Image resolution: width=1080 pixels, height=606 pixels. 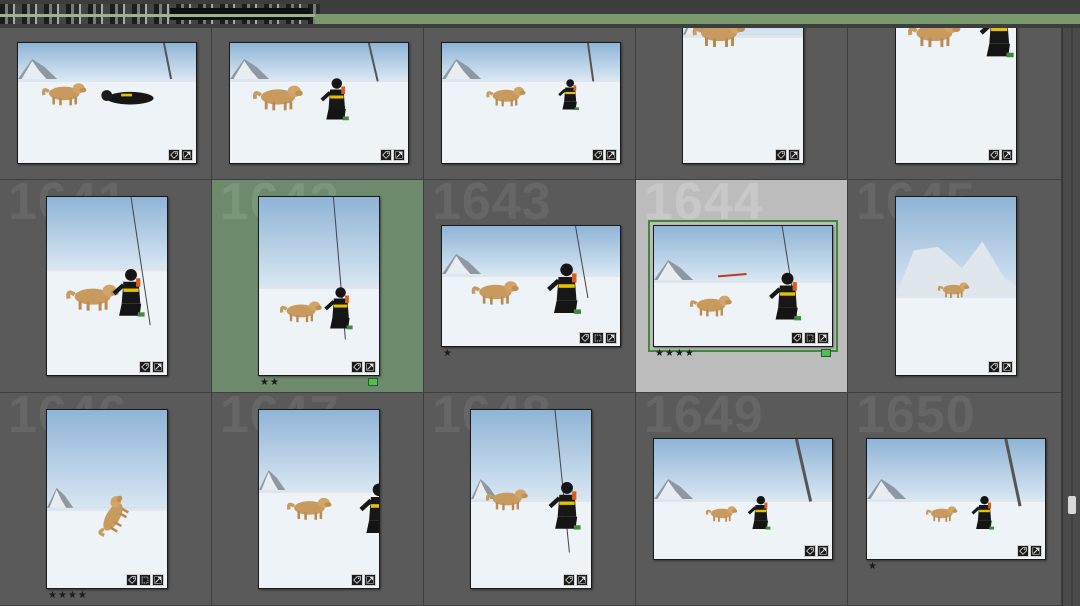 I want to click on filmstrip-header-bar-right, so click(x=697, y=19).